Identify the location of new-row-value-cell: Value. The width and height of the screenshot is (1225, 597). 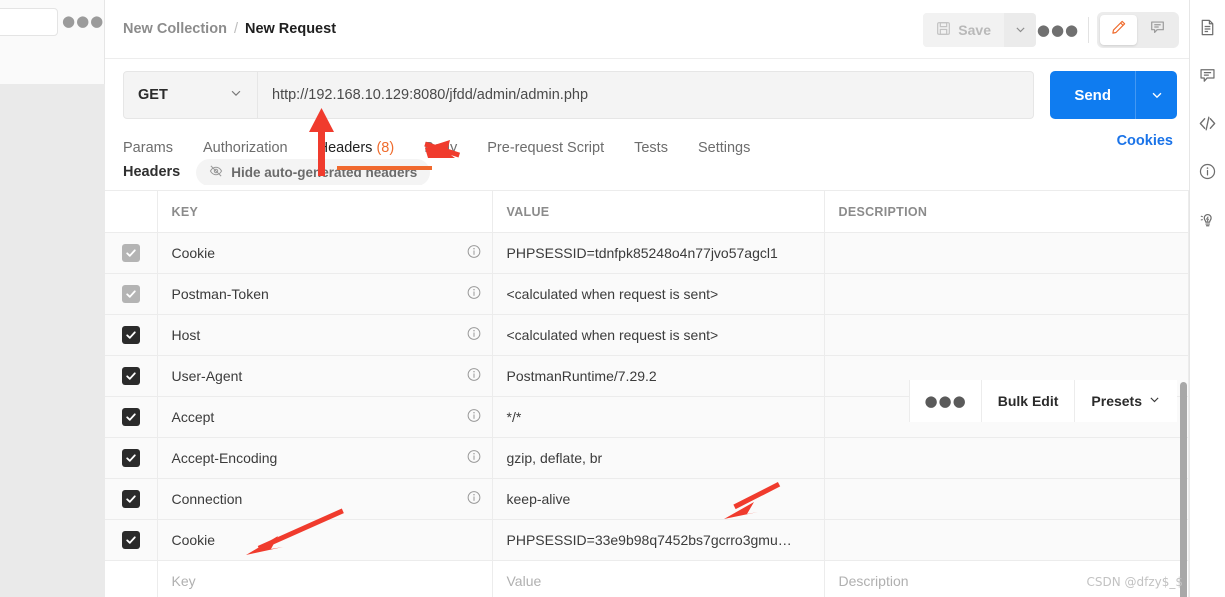
(658, 578).